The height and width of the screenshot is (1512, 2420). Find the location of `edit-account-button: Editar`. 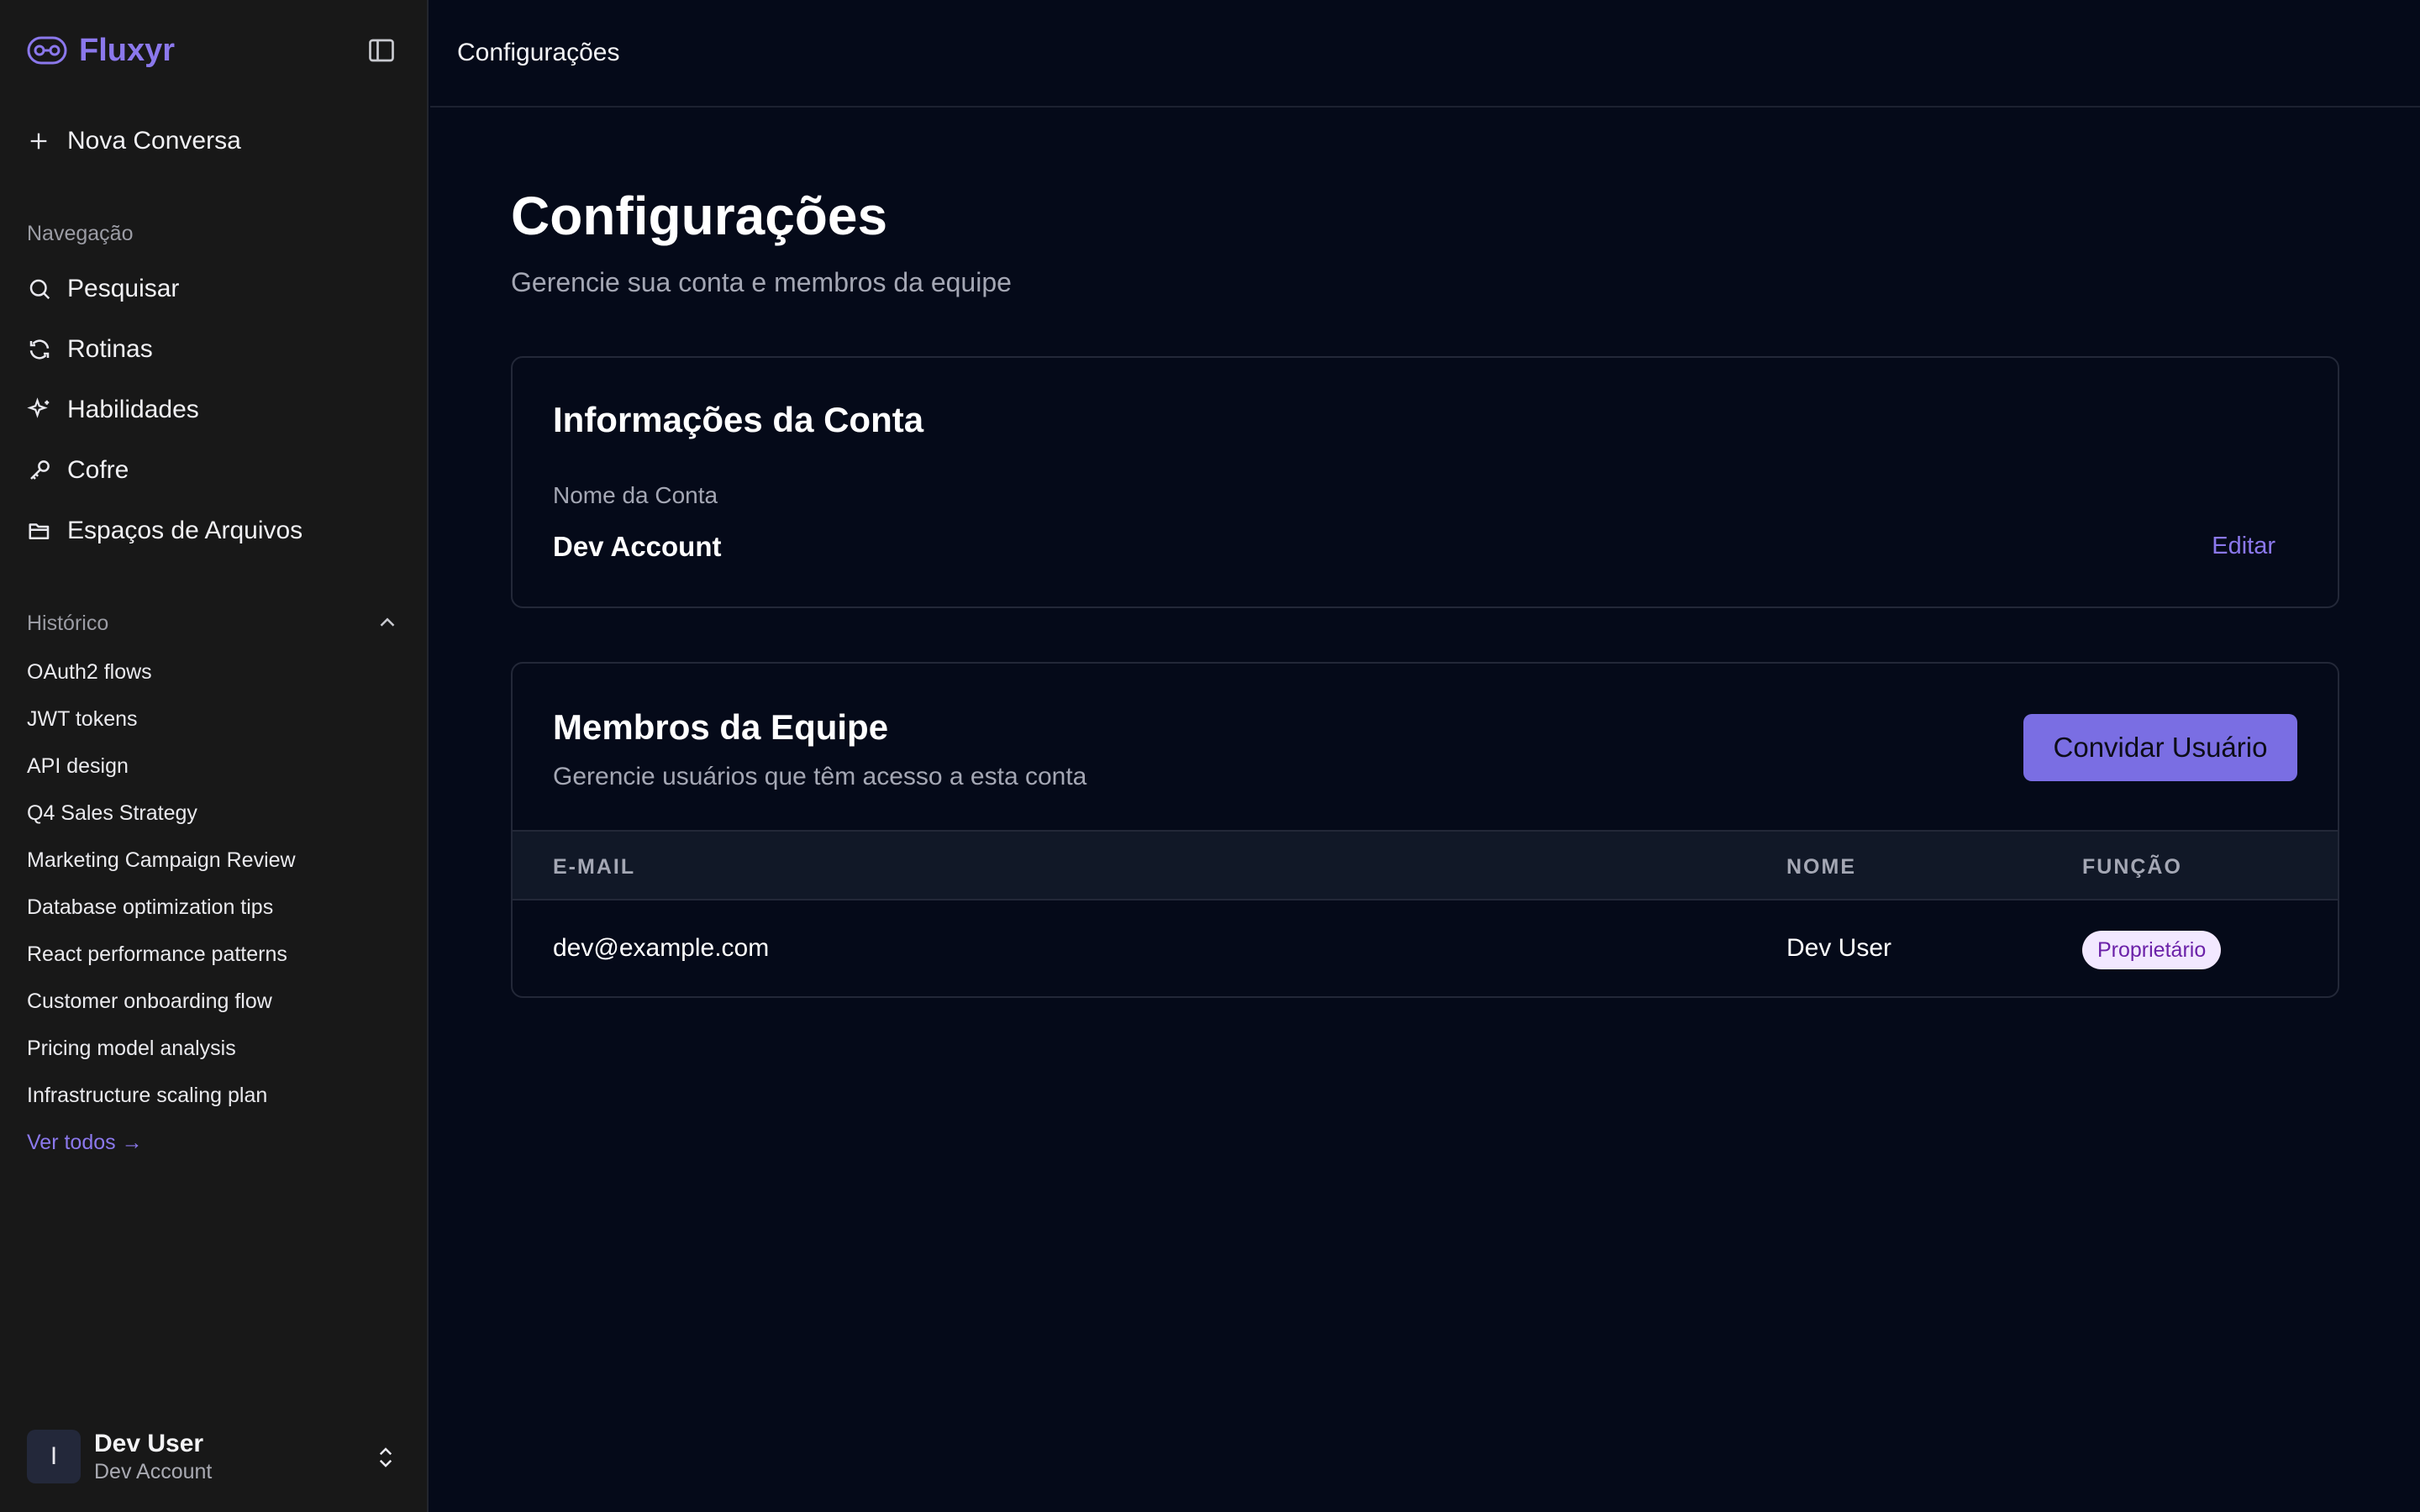

edit-account-button: Editar is located at coordinates (2243, 546).